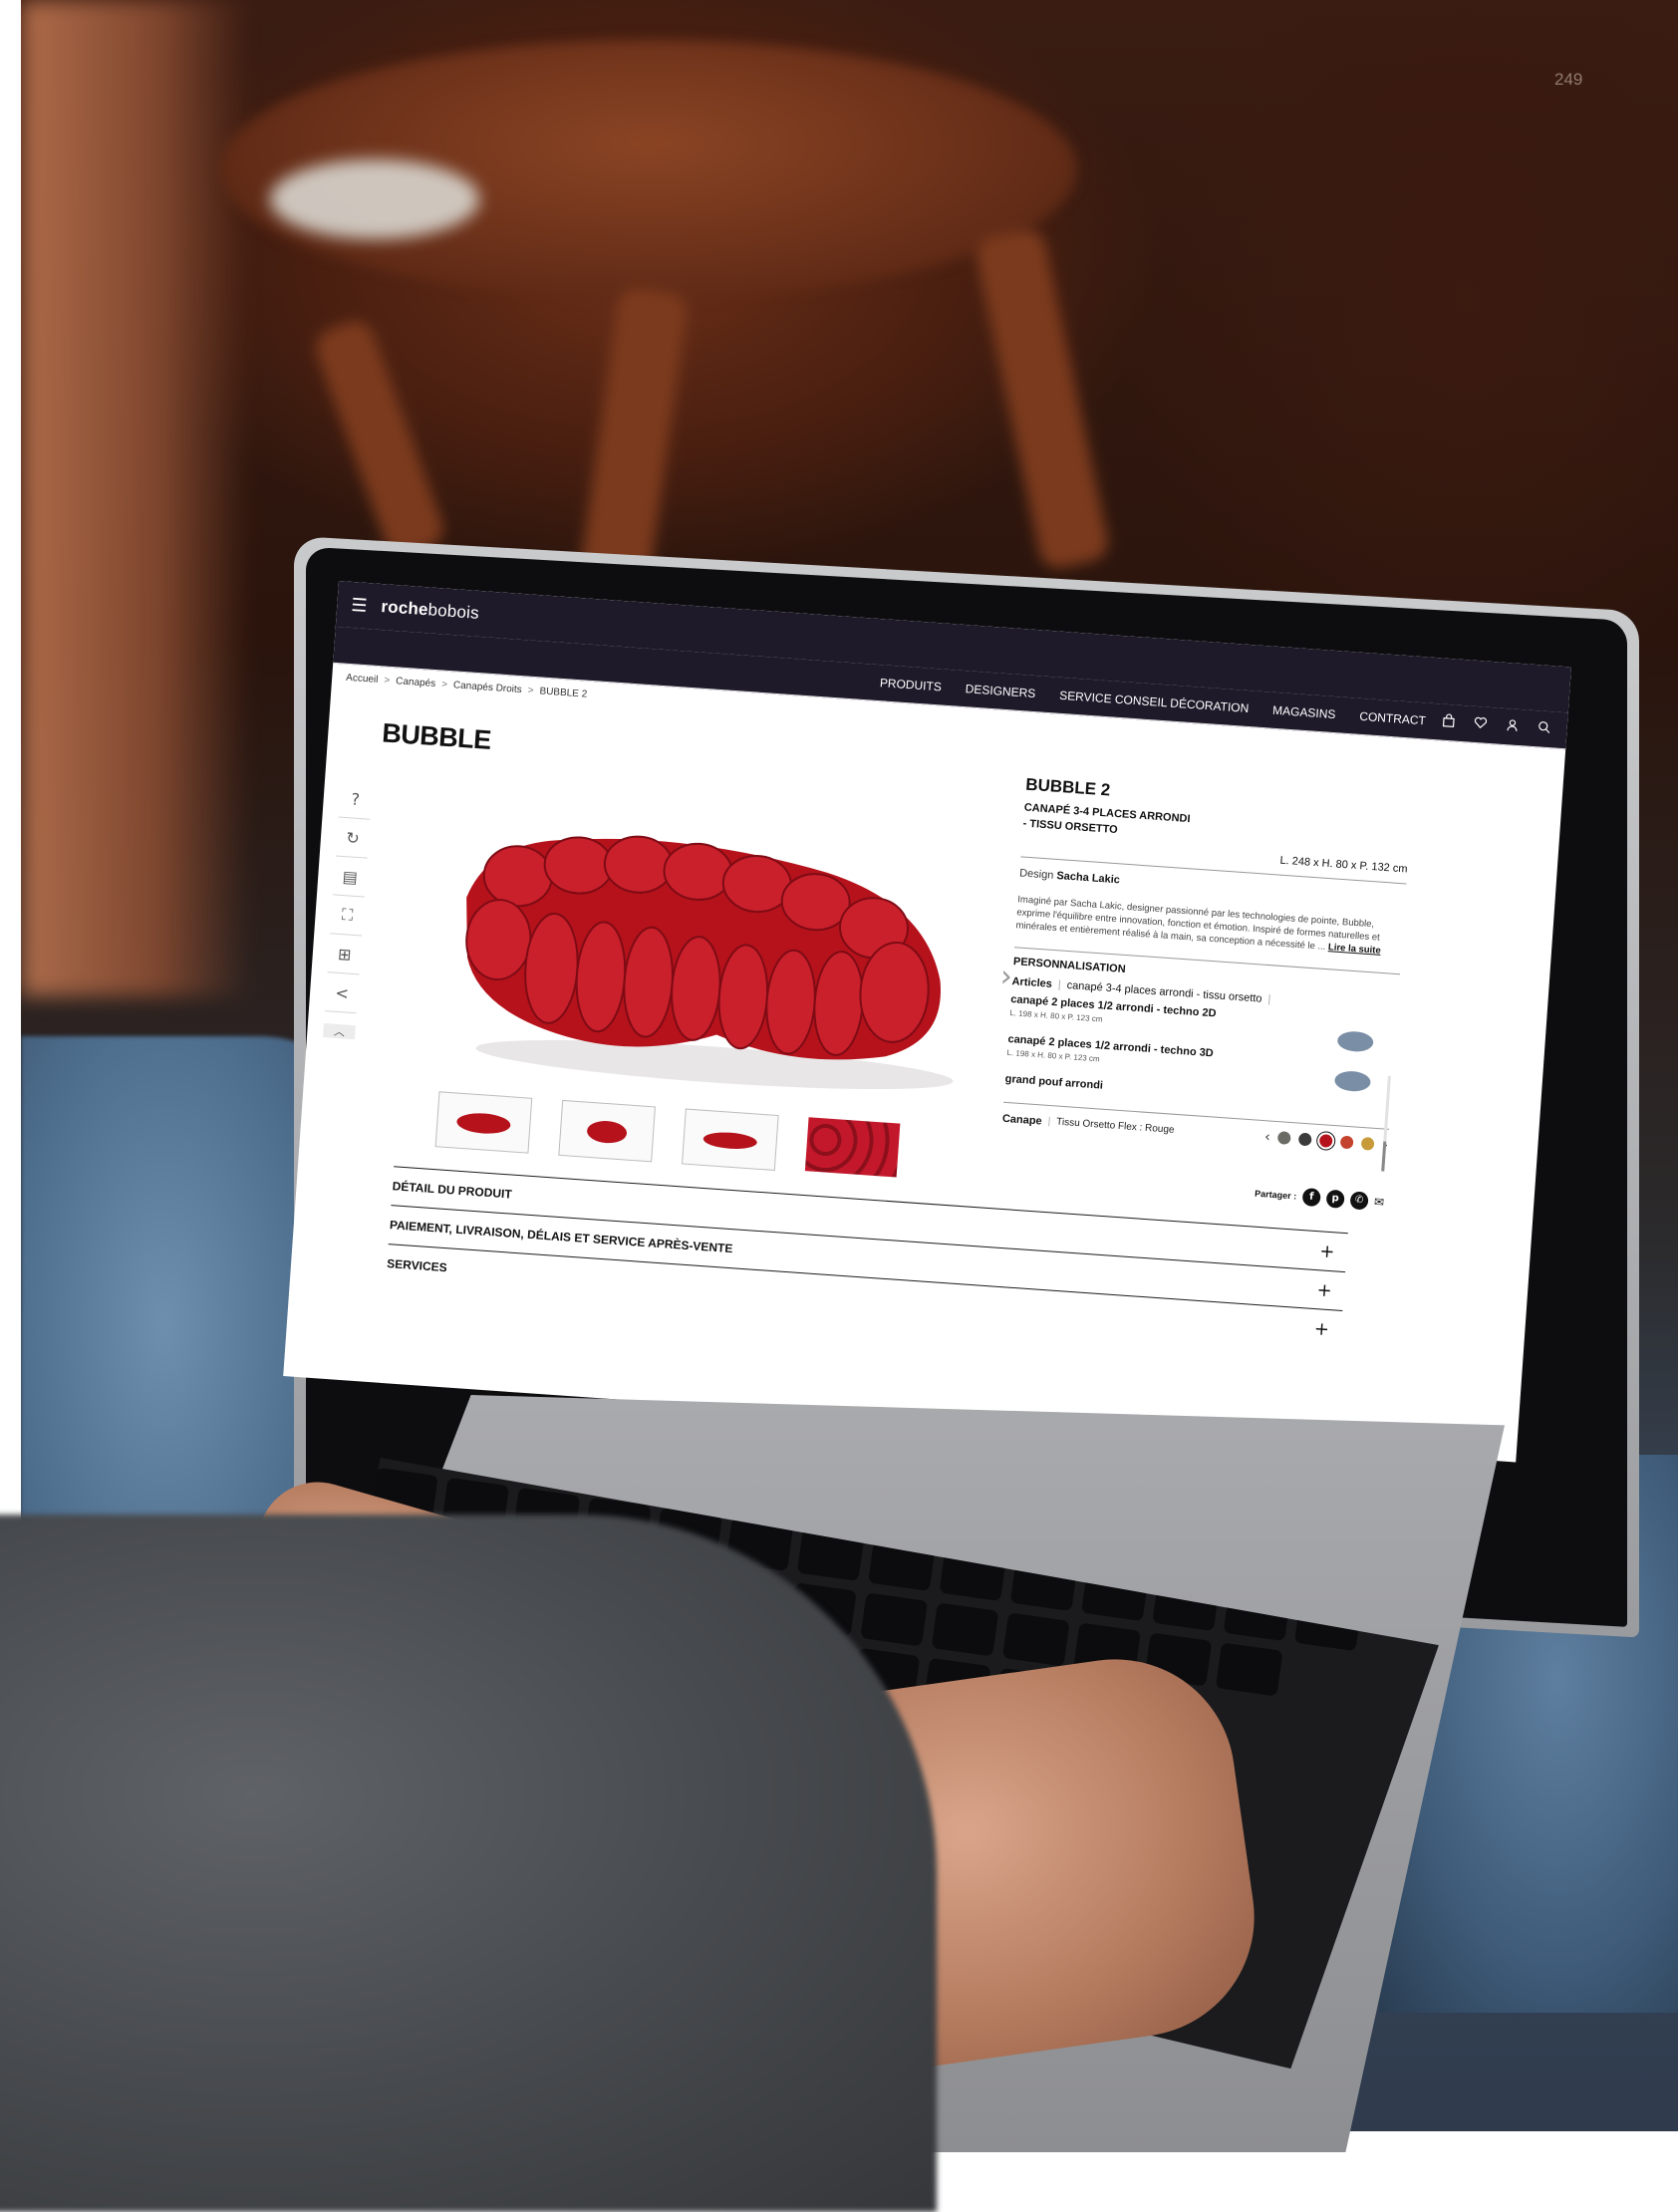 This screenshot has width=1678, height=2212. Describe the element at coordinates (1544, 729) in the screenshot. I see `search-icon` at that location.